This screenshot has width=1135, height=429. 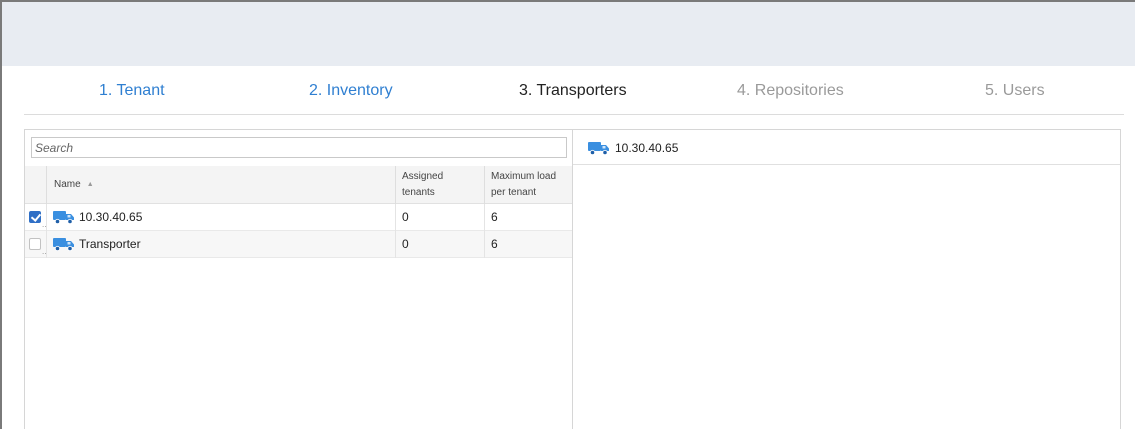 I want to click on table-row: .. 10.30.40.65 0 6, so click(x=298, y=217).